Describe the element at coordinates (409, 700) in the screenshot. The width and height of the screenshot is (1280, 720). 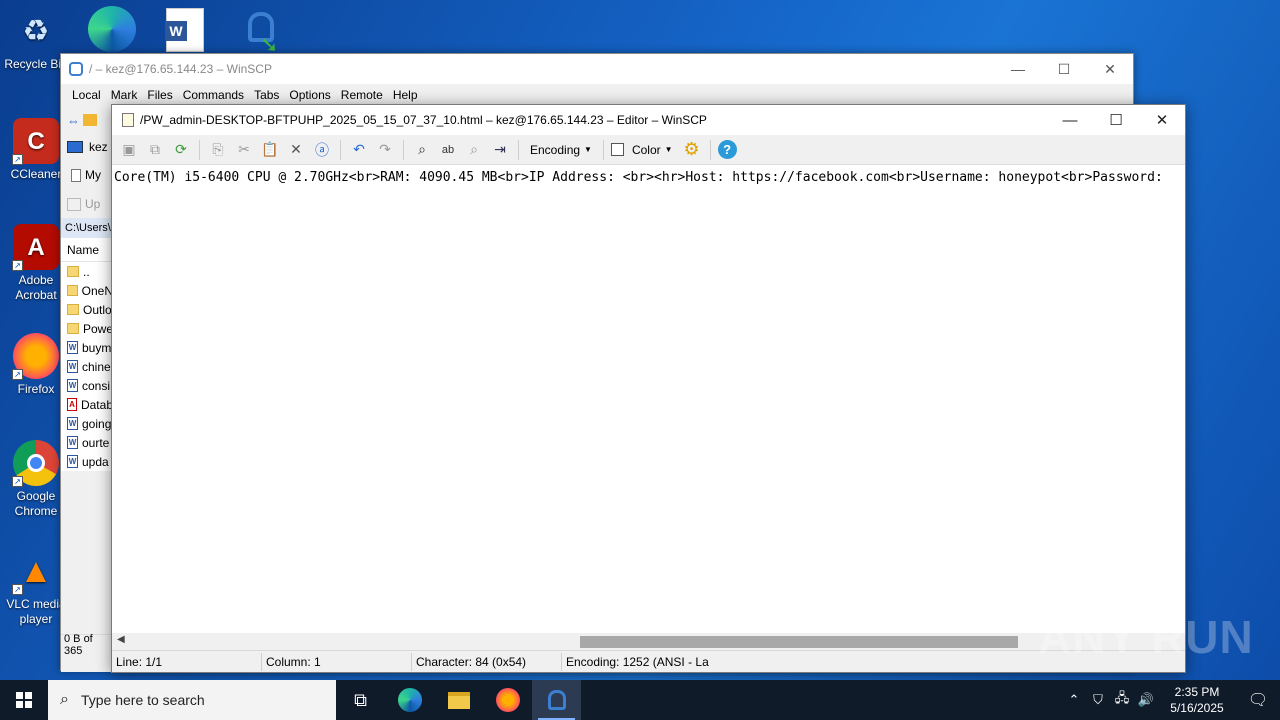
I see `taskbar-edge` at that location.